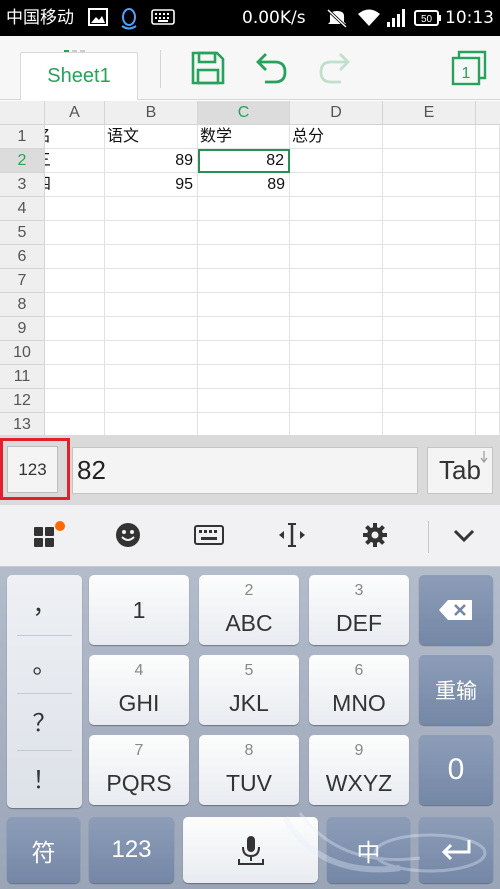 This screenshot has width=500, height=889. What do you see at coordinates (336, 305) in the screenshot?
I see `cell-d8` at bounding box center [336, 305].